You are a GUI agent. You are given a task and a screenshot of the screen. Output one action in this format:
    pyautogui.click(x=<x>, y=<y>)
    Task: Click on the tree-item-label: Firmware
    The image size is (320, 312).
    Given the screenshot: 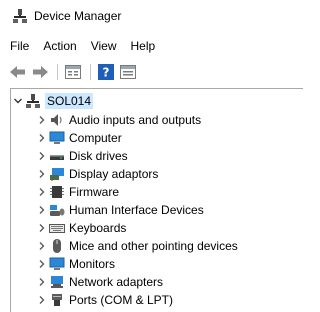 What is the action you would take?
    pyautogui.click(x=94, y=192)
    